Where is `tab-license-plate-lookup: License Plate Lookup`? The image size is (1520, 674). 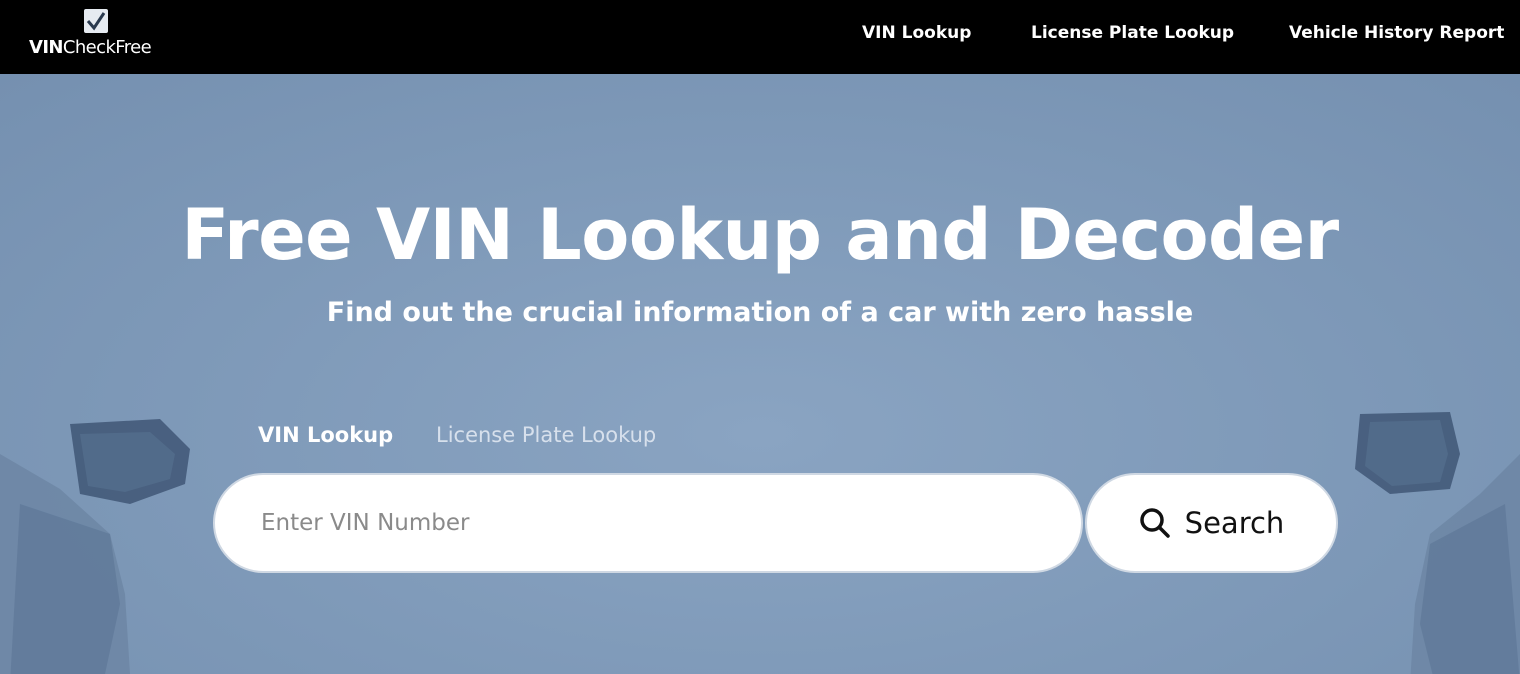 tab-license-plate-lookup: License Plate Lookup is located at coordinates (546, 435).